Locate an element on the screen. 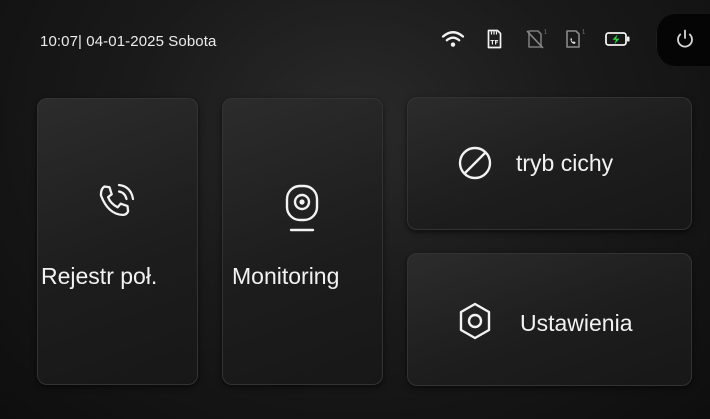 This screenshot has width=710, height=419. svg-text: TF is located at coordinates (494, 43).